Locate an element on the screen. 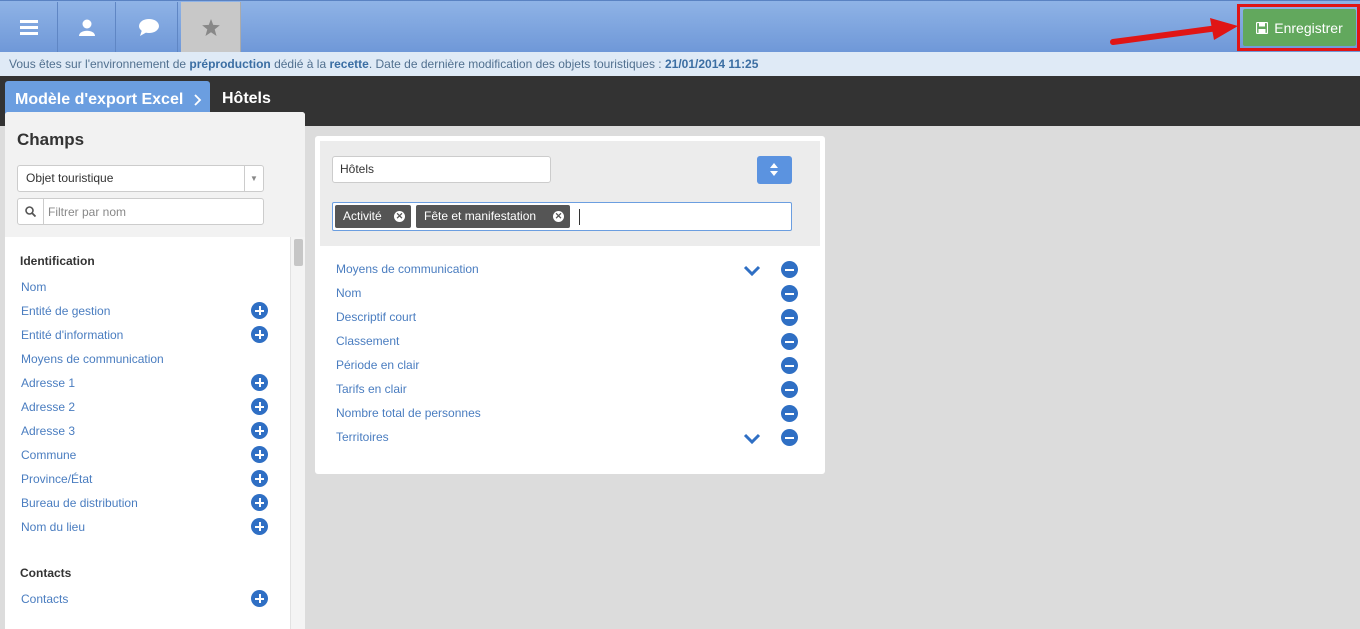  selected-field-item: Nom is located at coordinates (348, 293).